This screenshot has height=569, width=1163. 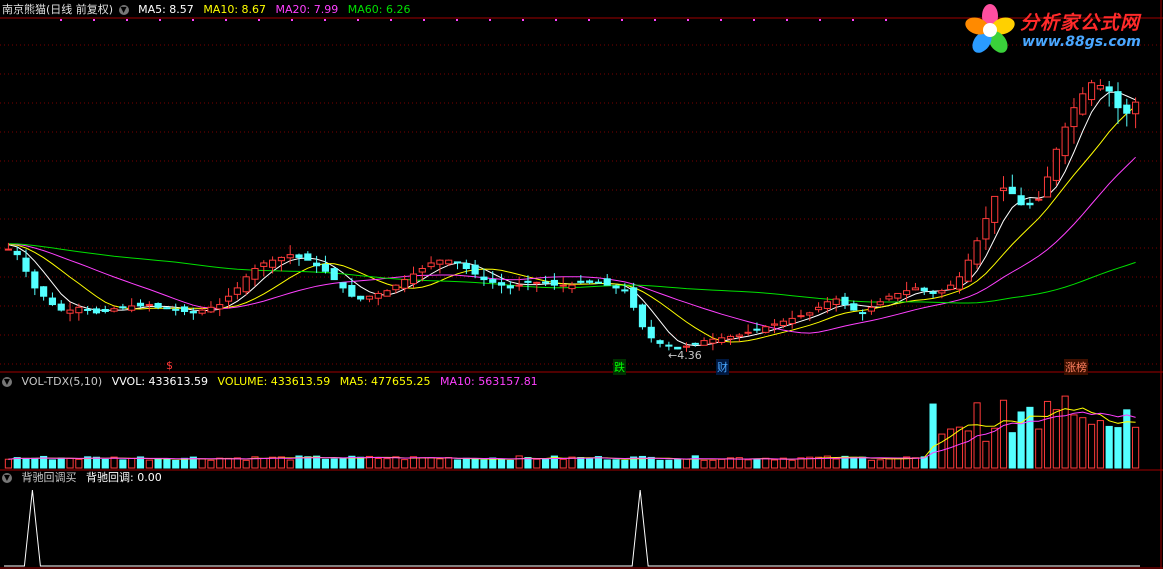 I want to click on stock-title: 南京熊猫(日线 前复权), so click(x=58, y=9).